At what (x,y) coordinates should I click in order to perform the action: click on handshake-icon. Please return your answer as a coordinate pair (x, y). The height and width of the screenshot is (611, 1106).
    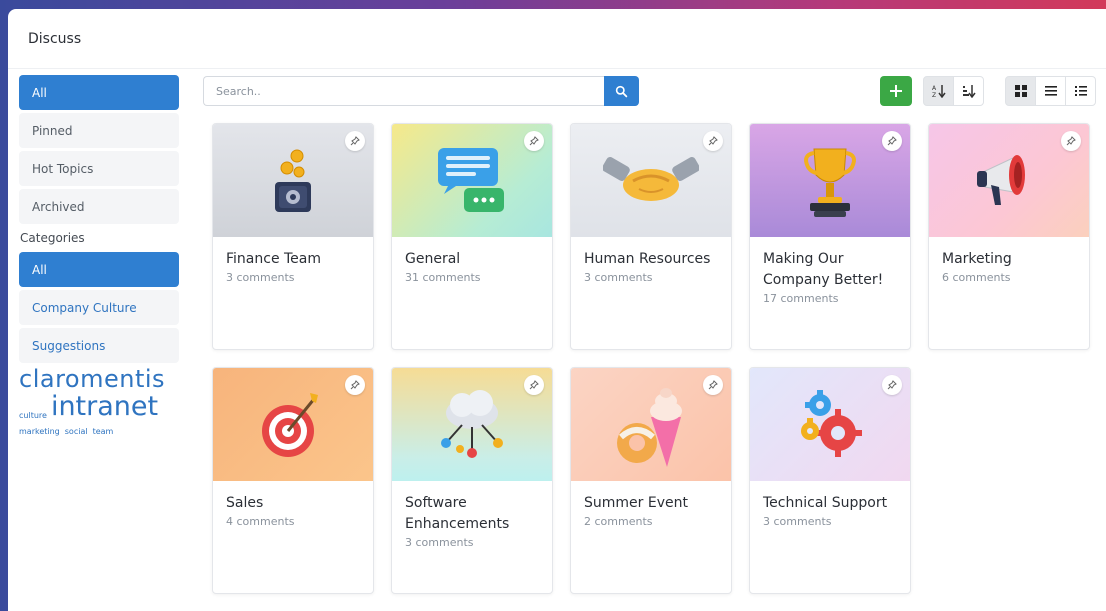
    Looking at the image, I should click on (651, 178).